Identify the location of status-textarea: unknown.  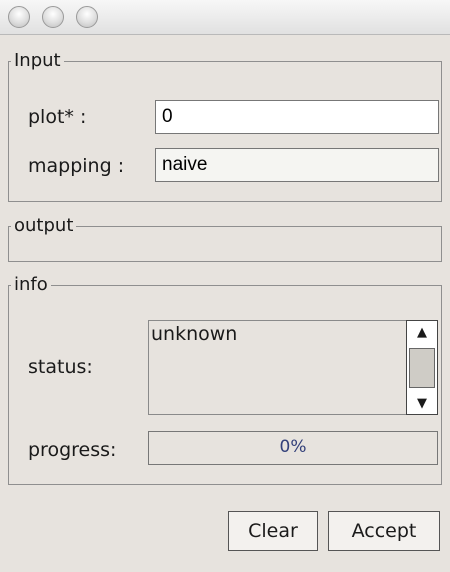
(277, 367).